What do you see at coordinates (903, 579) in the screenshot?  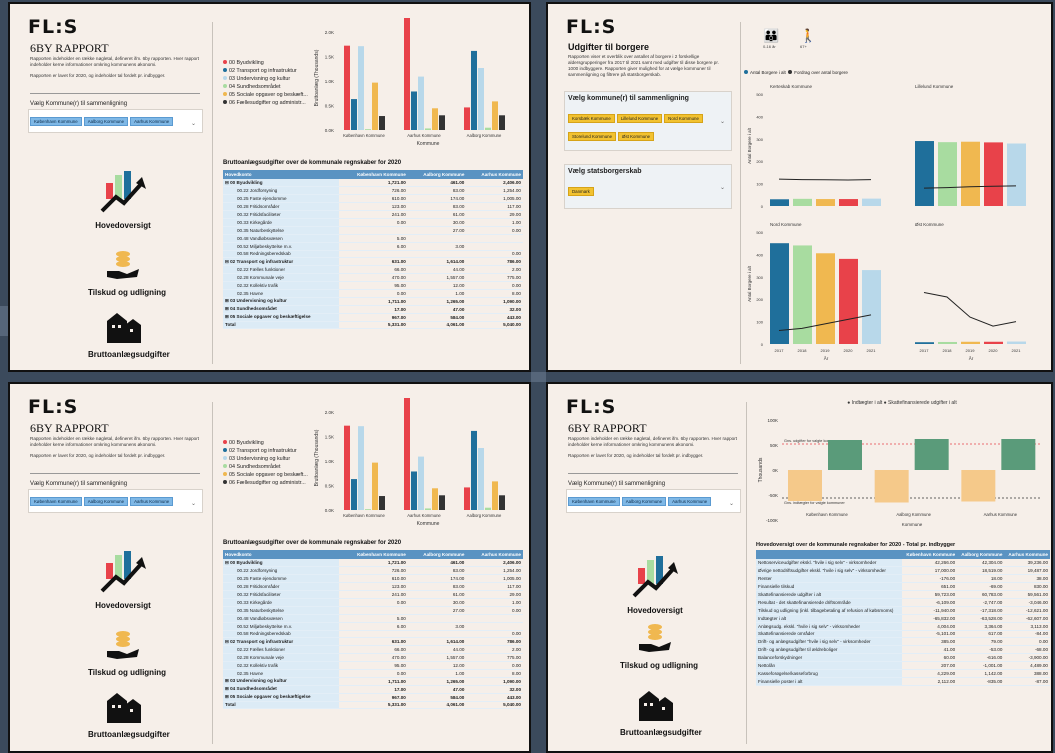 I see `table-row: Renter -176.00 18.00 38.00` at bounding box center [903, 579].